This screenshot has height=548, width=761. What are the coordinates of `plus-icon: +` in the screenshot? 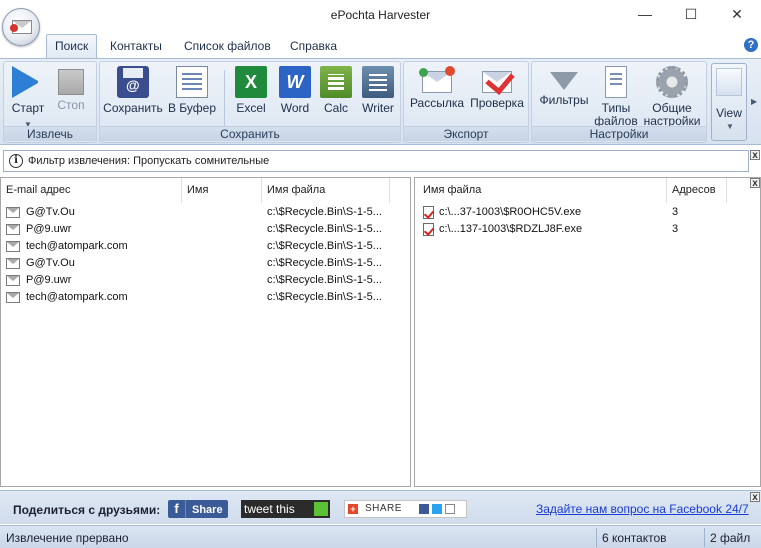 It's located at (353, 509).